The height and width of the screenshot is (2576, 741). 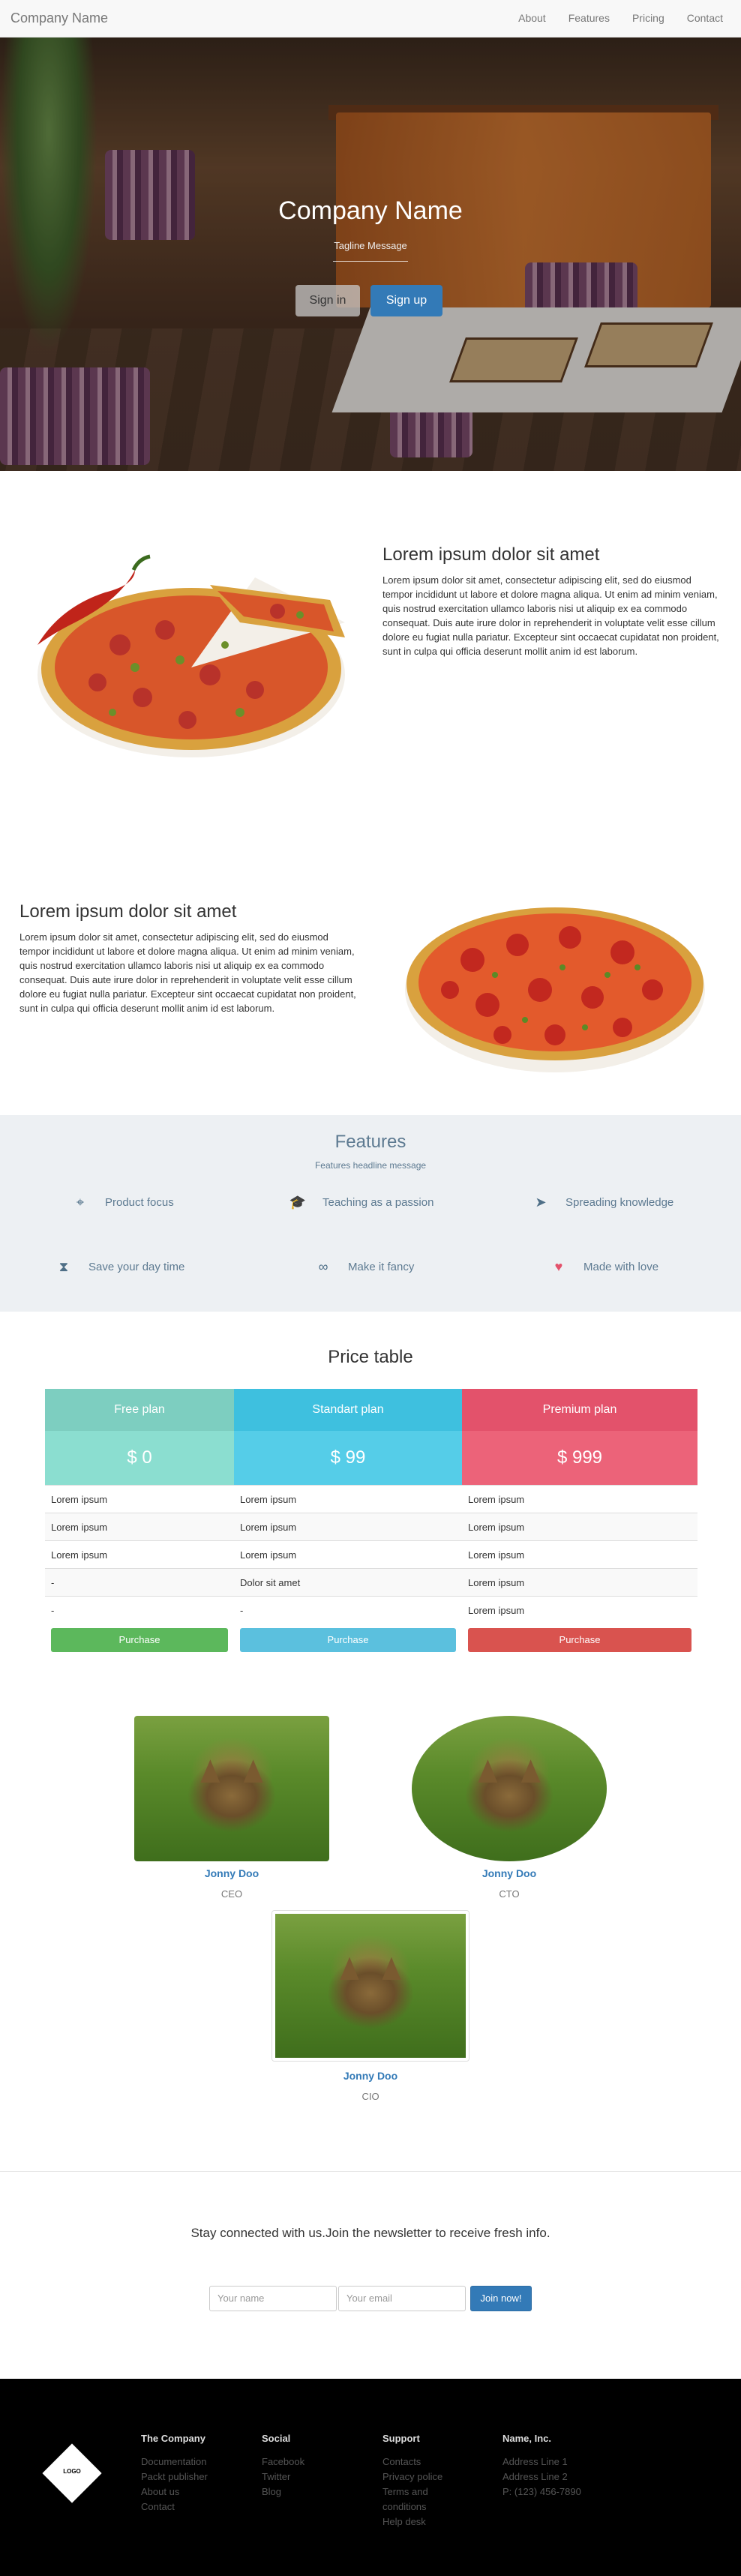 I want to click on feature-item: ∞ Make it fancy, so click(x=362, y=1267).